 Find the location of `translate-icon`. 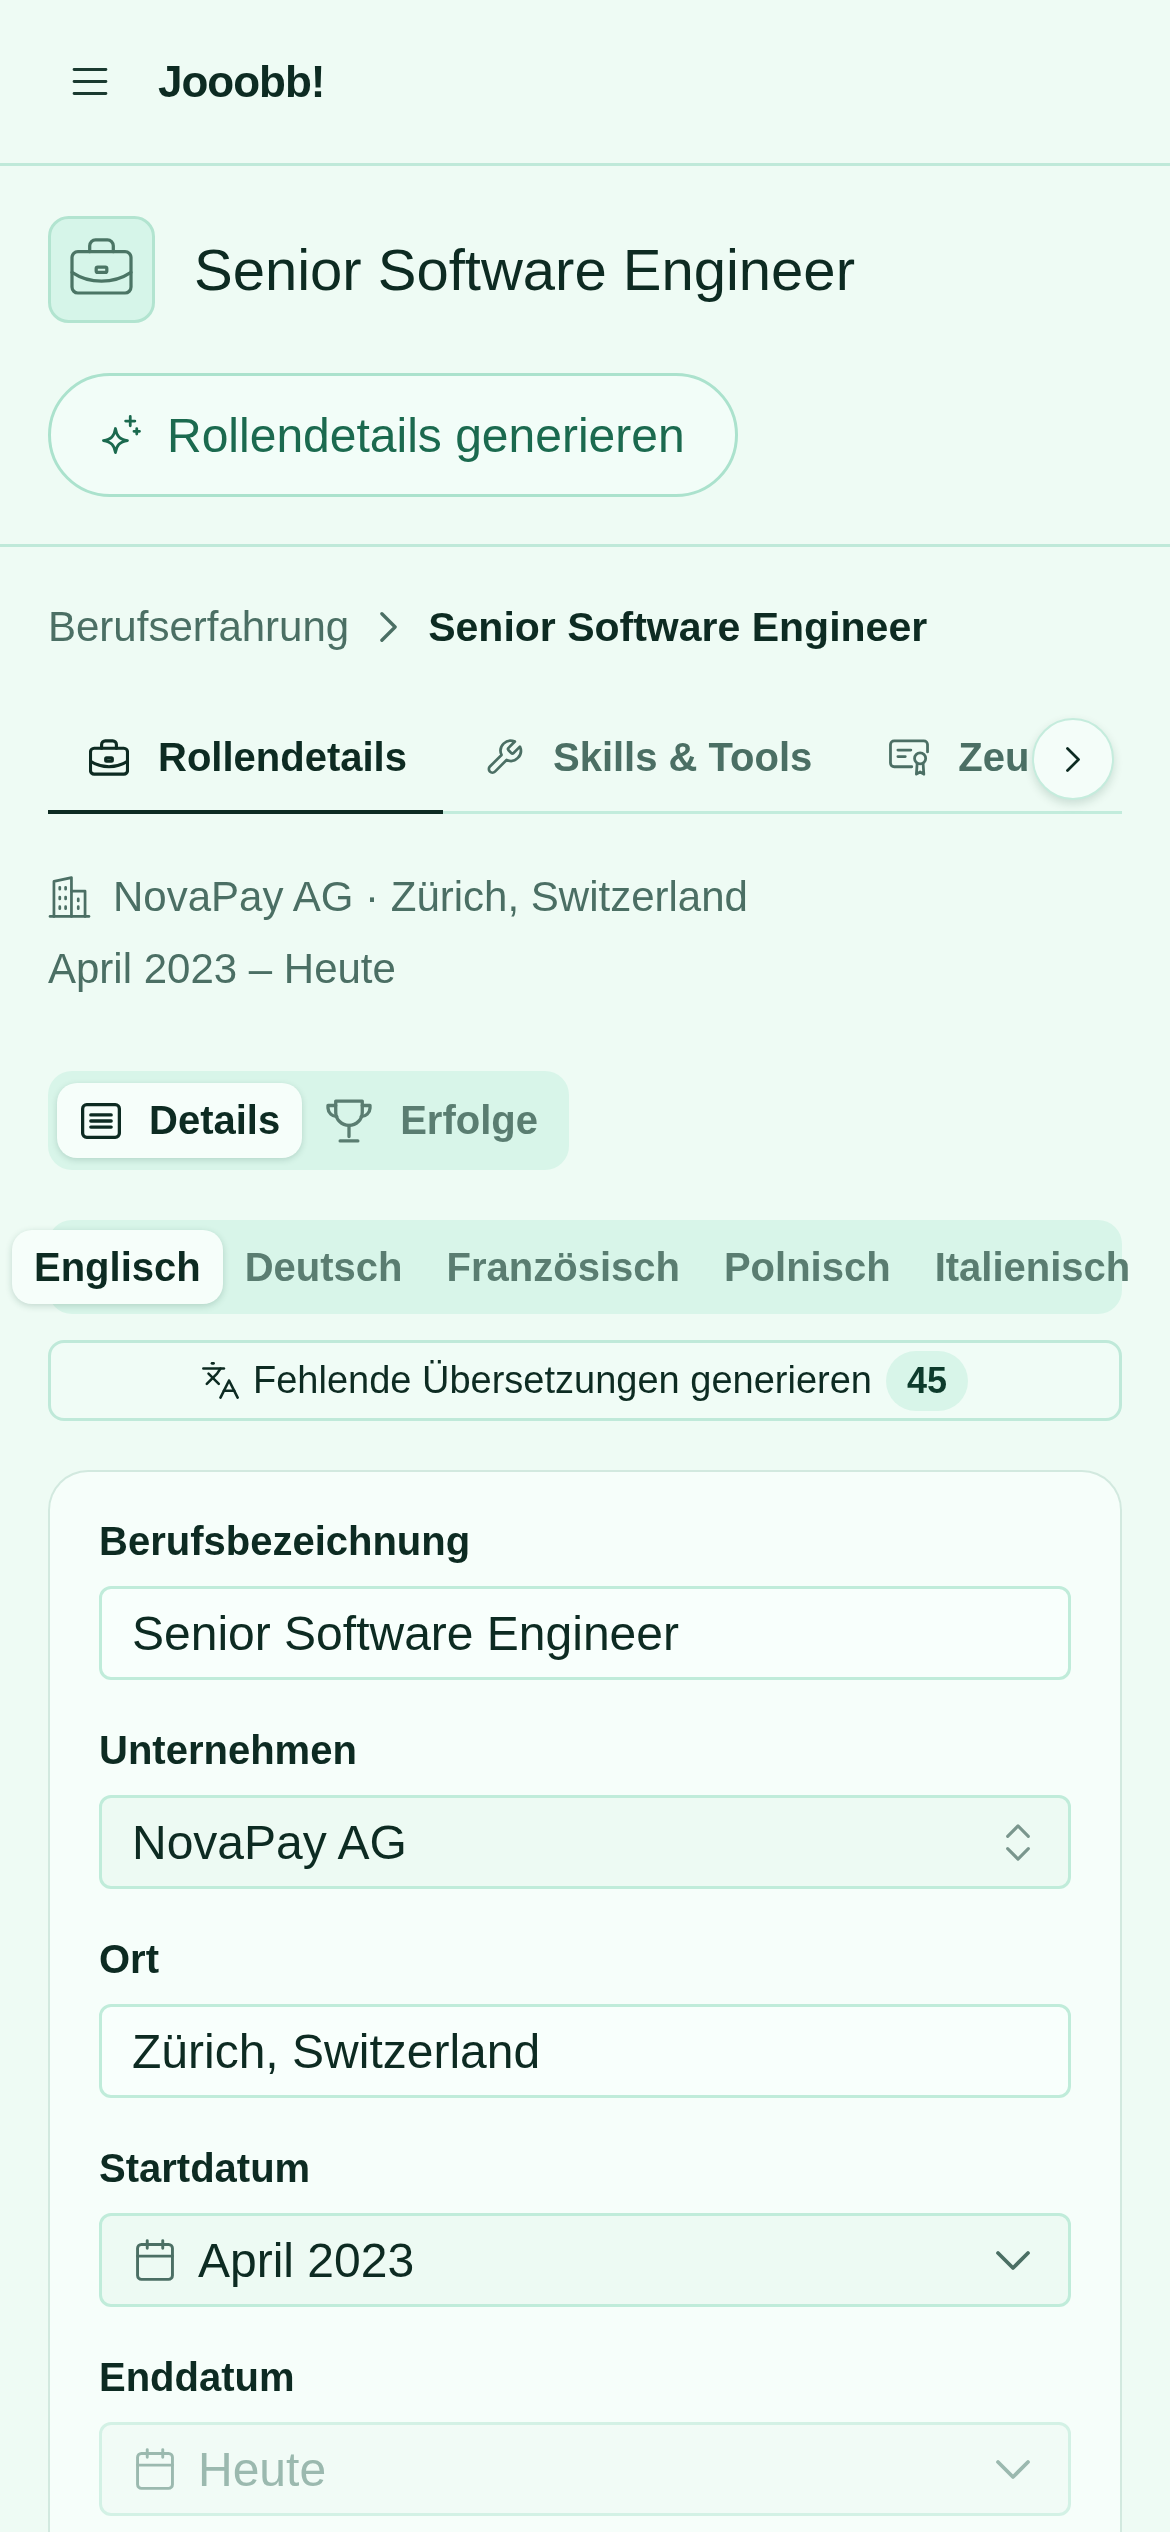

translate-icon is located at coordinates (220, 1380).